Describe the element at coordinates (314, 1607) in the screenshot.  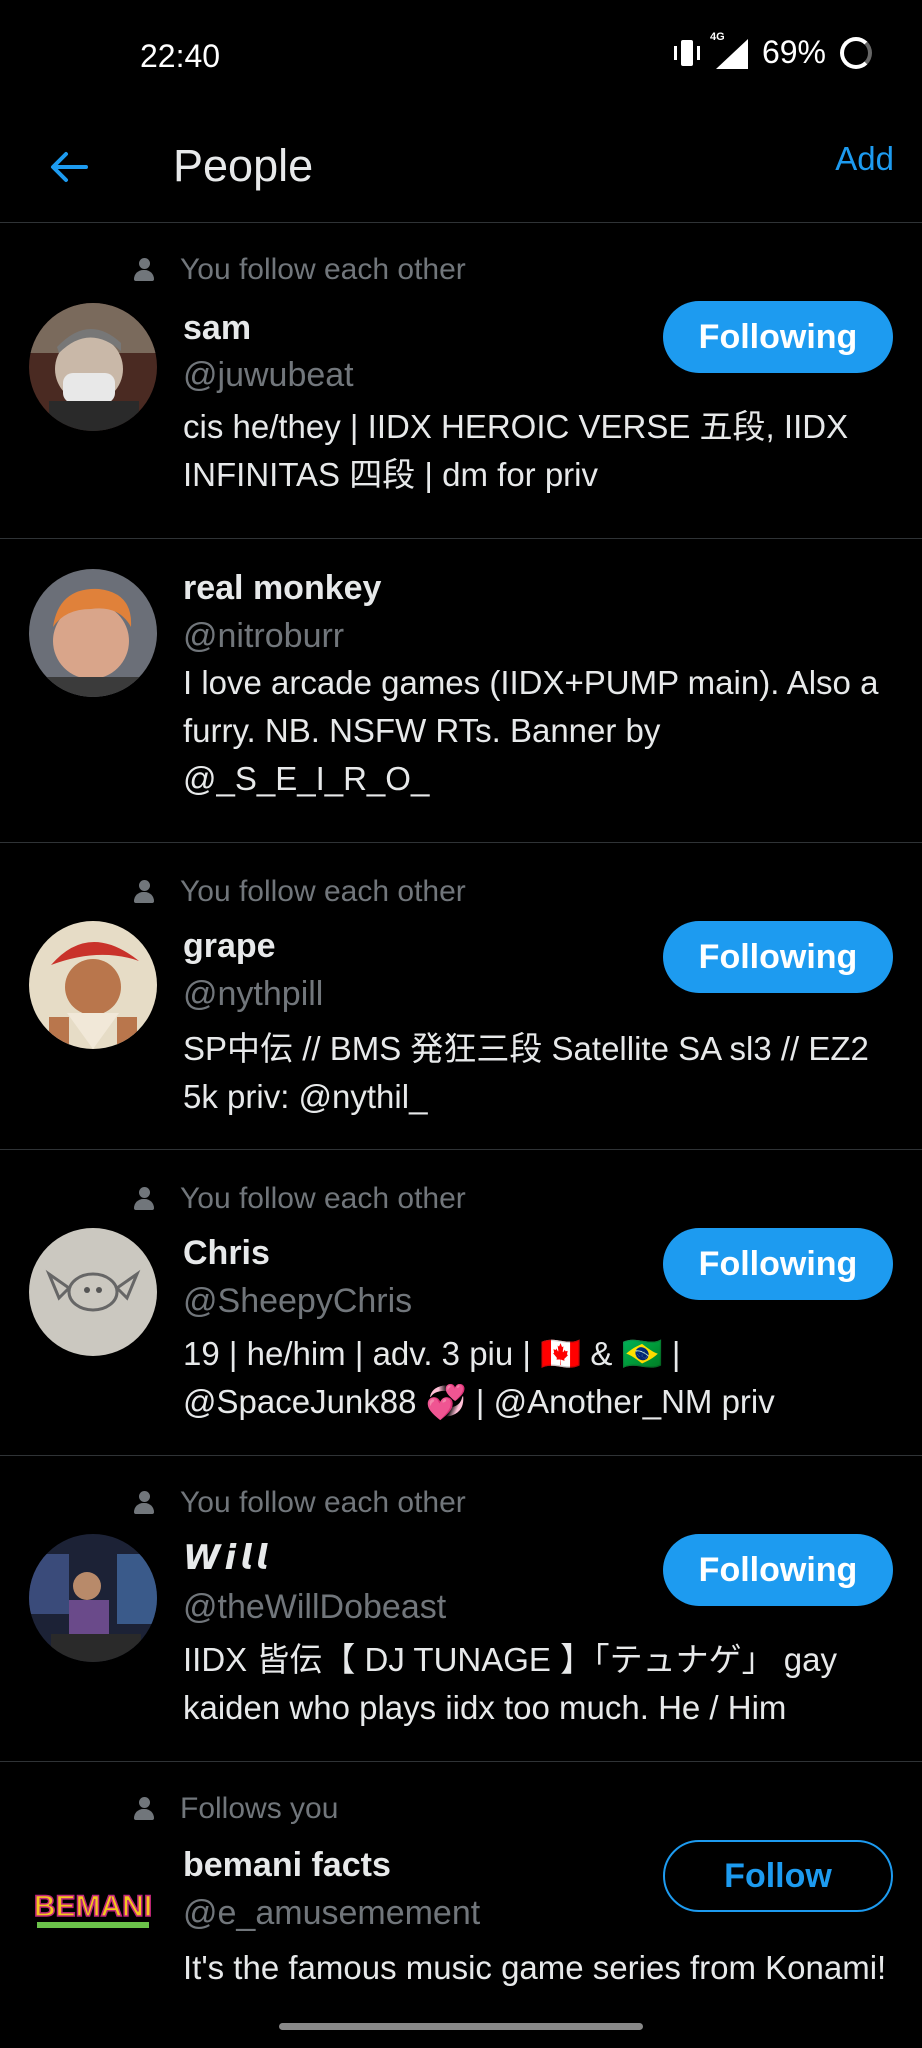
I see `user-handle: @theWillDobeast` at that location.